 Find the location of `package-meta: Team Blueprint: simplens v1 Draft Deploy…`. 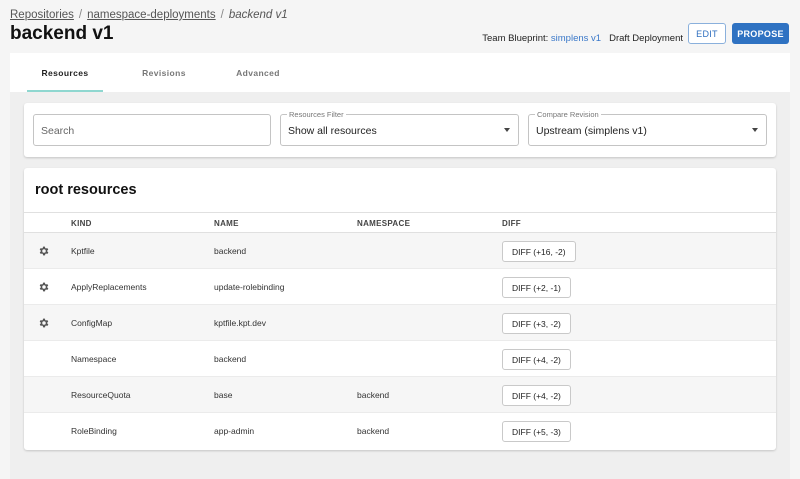

package-meta: Team Blueprint: simplens v1 Draft Deploy… is located at coordinates (582, 38).